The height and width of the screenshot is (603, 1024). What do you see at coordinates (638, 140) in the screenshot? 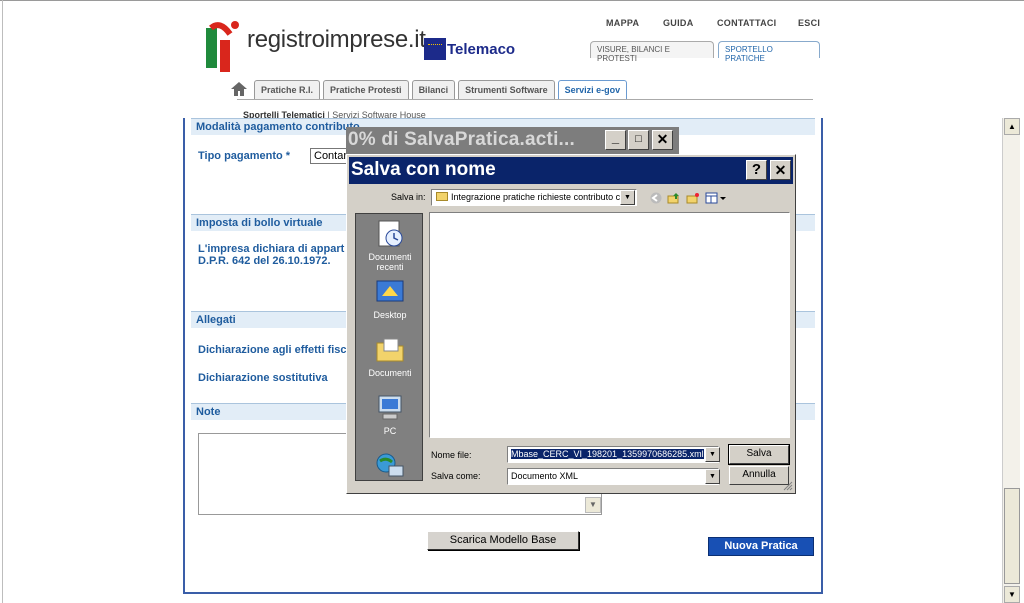
I see `maximize-icon: □` at bounding box center [638, 140].